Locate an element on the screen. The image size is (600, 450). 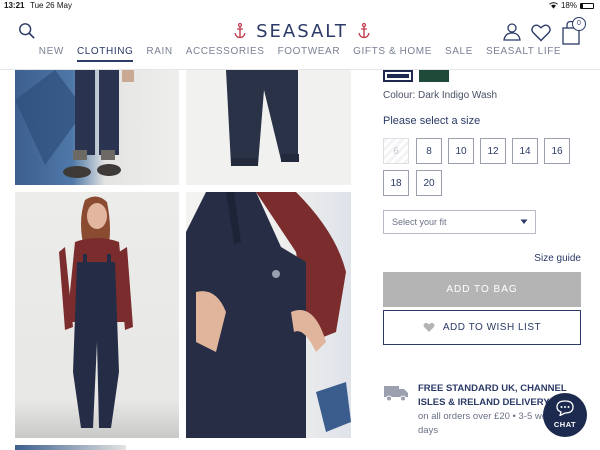
bag-count-badge: 0 is located at coordinates (579, 24).